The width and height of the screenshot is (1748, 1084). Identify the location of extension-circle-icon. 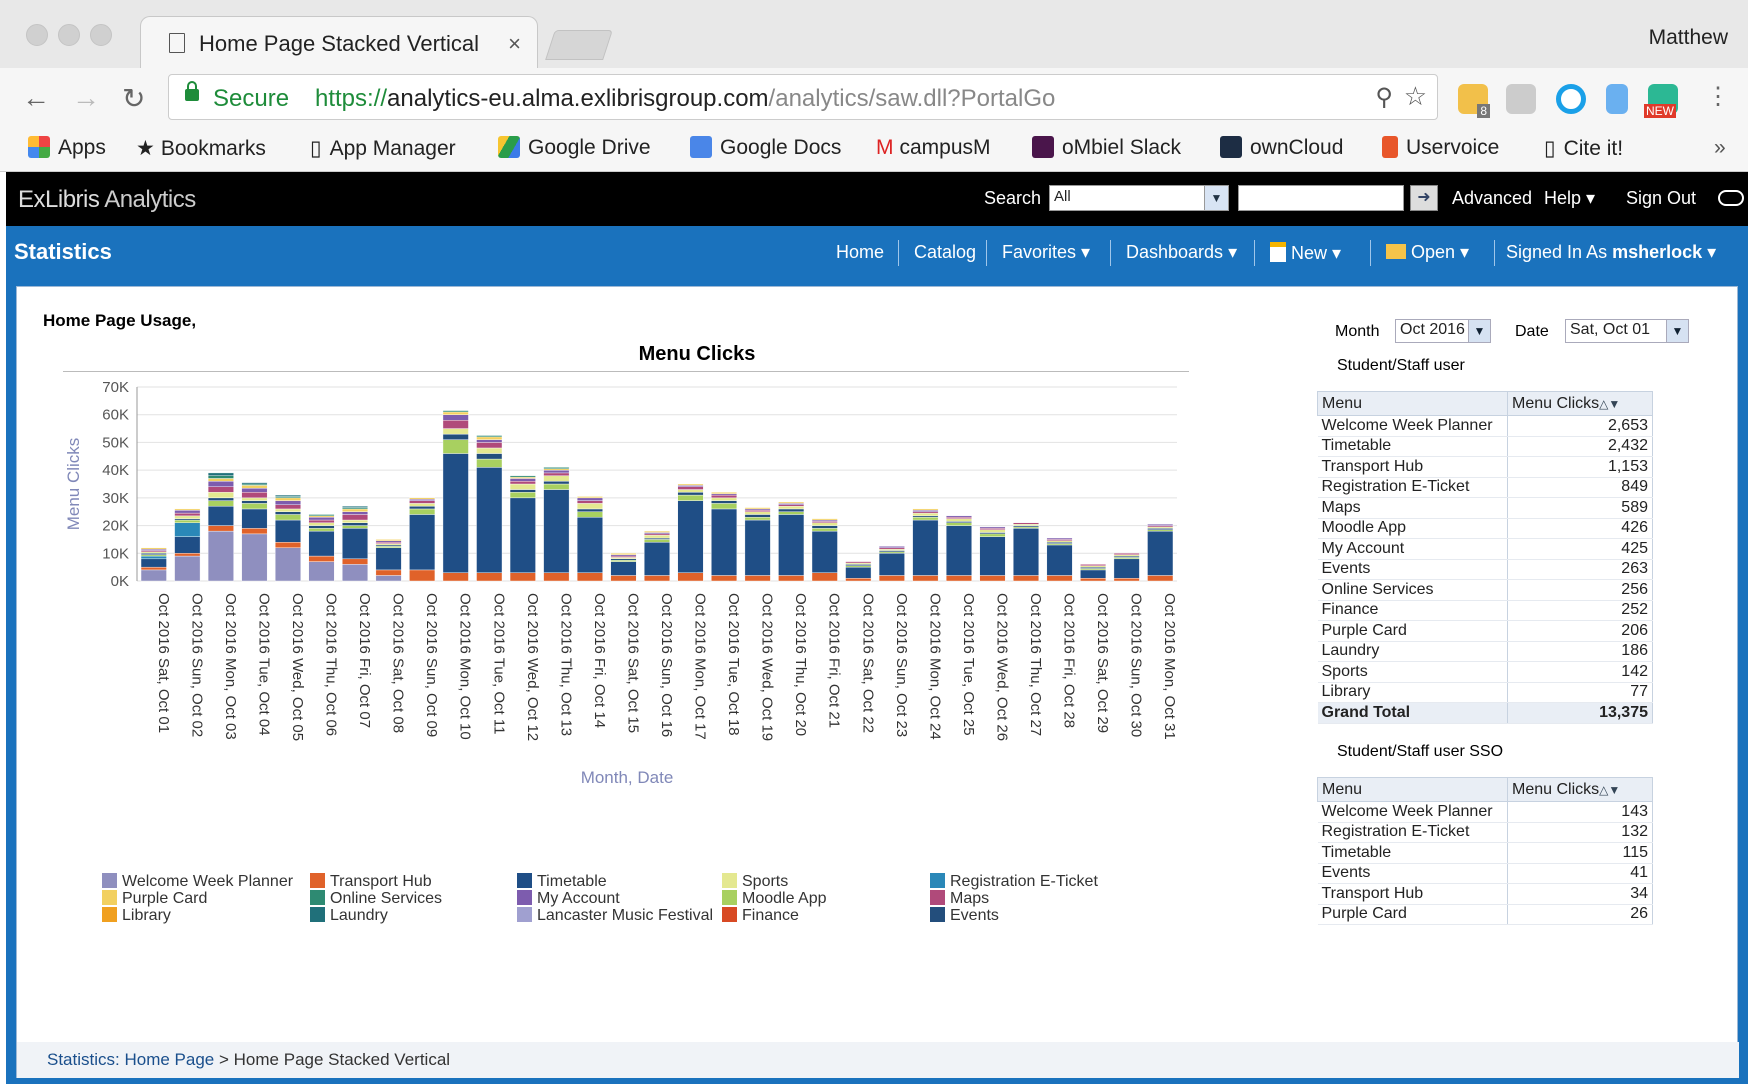
(1571, 99).